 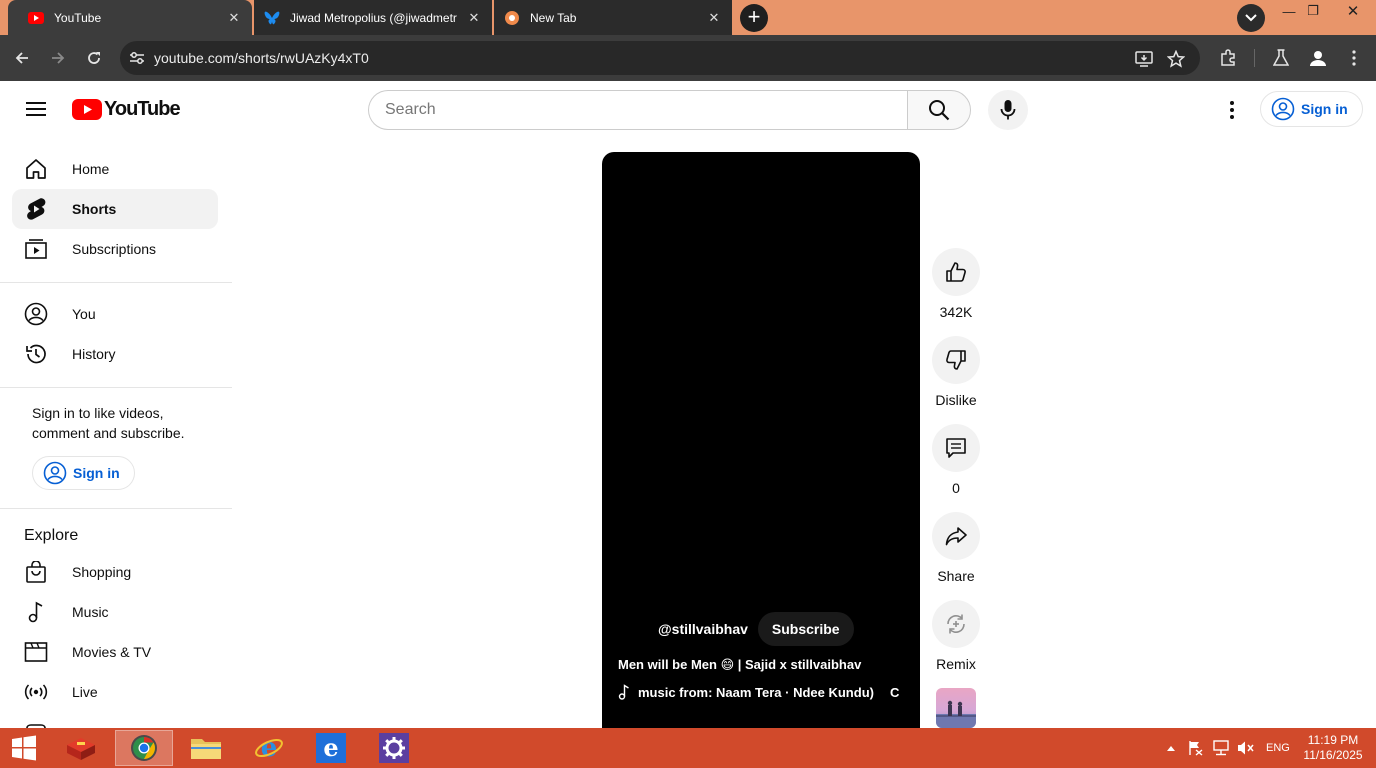 I want to click on tab-title: Jiwad Metropolius (@jiwadmetr, so click(x=373, y=17).